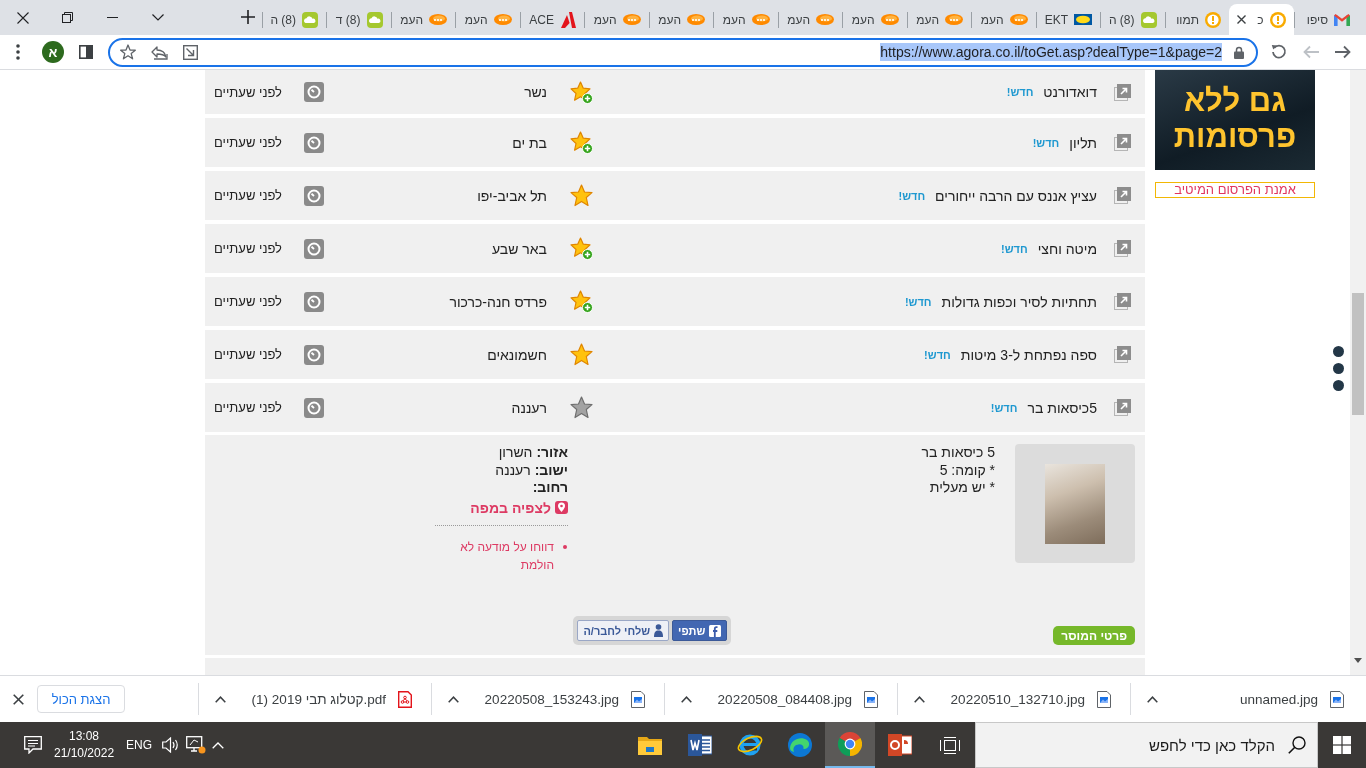 The width and height of the screenshot is (1366, 768). Describe the element at coordinates (190, 52) in the screenshot. I see `arrow-box-icon` at that location.